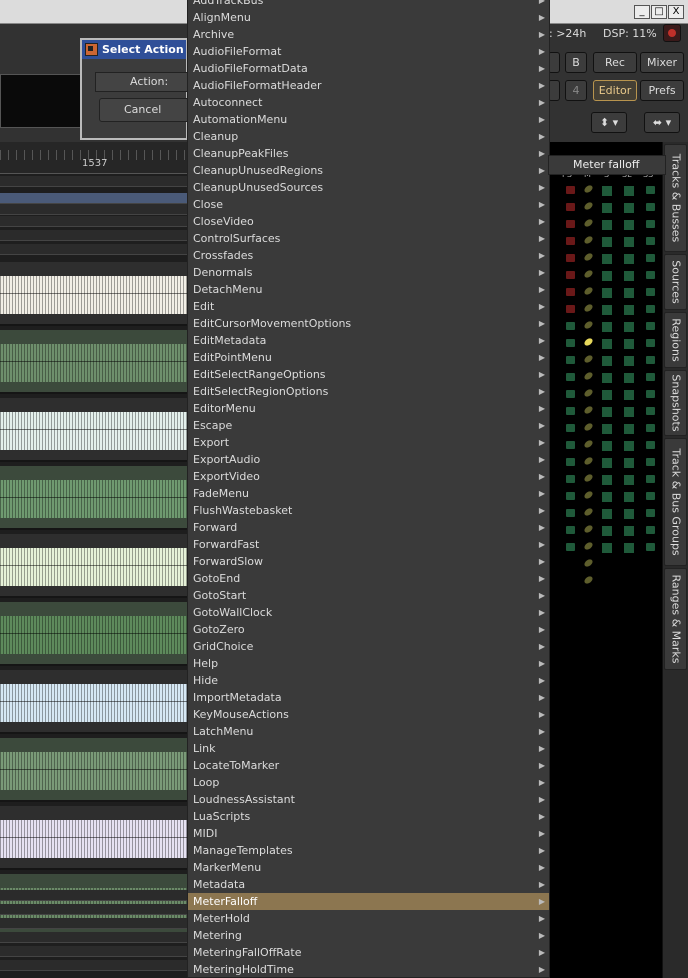 This screenshot has height=978, width=688. Describe the element at coordinates (368, 272) in the screenshot. I see `menu-item-denormals: Denormals ▶` at that location.